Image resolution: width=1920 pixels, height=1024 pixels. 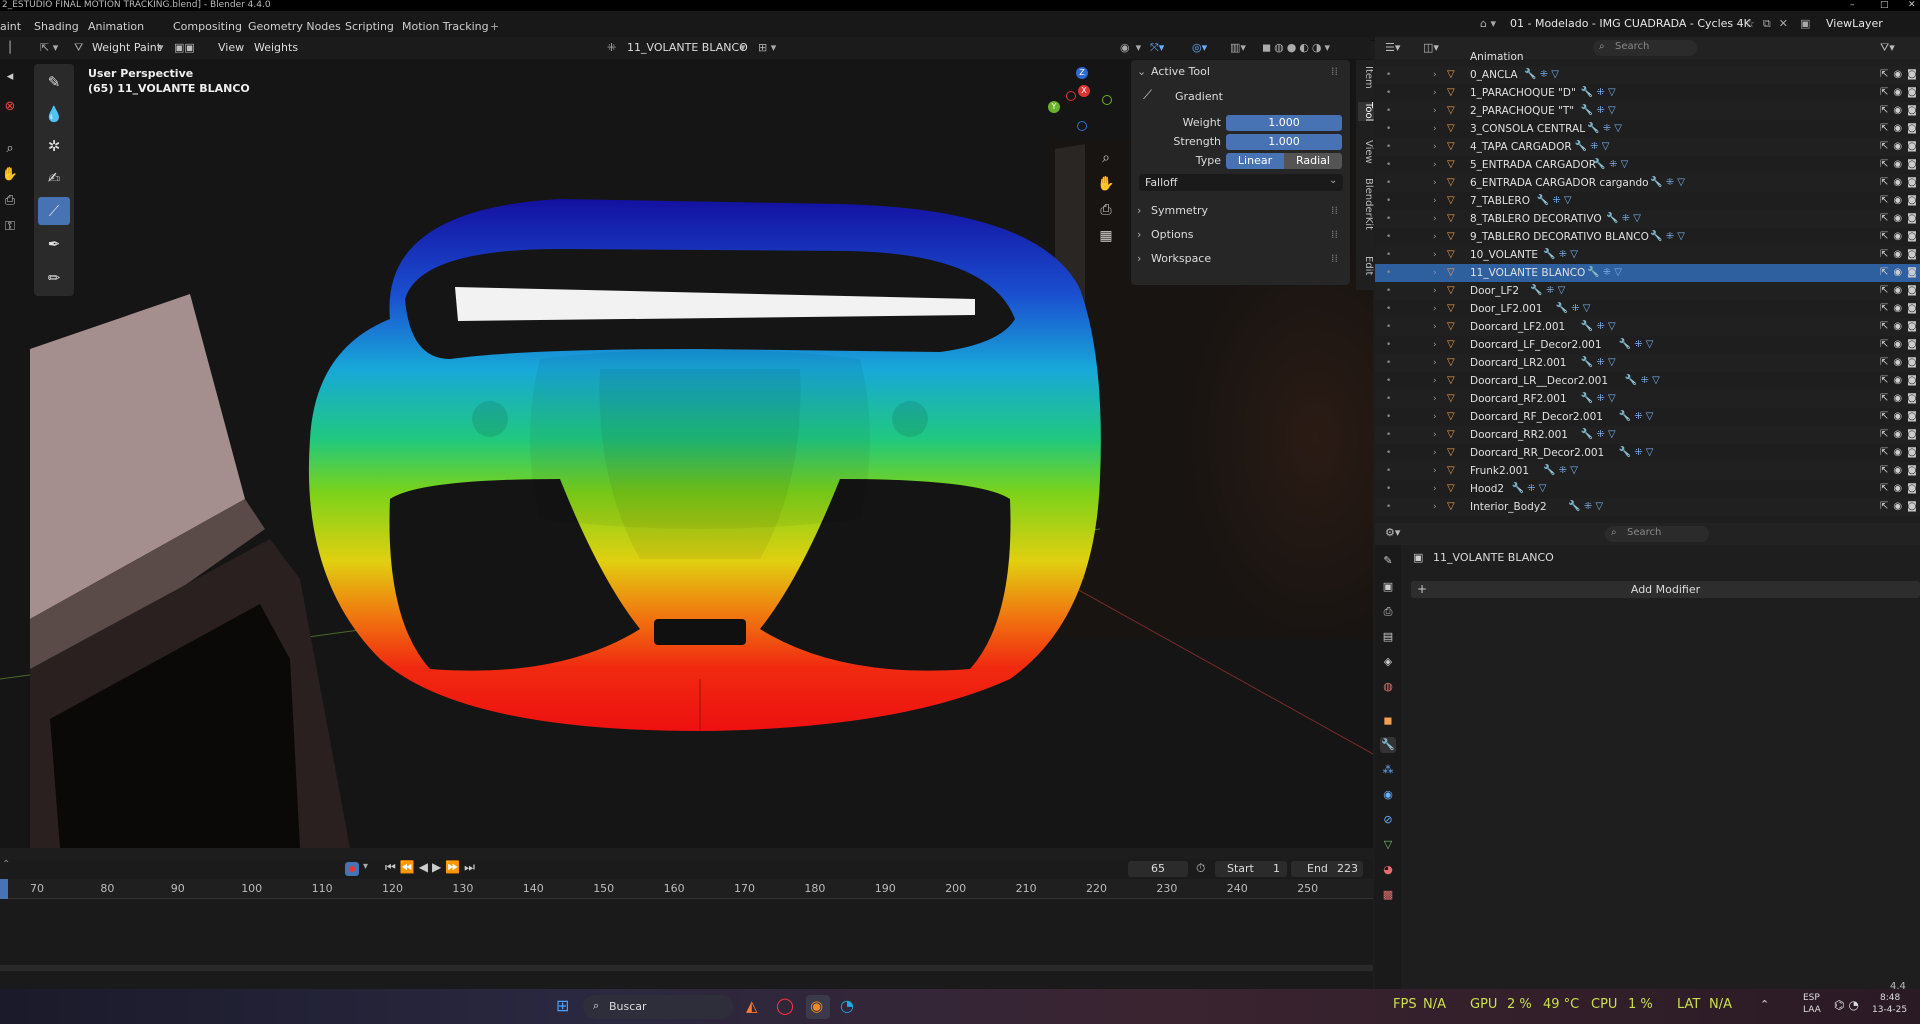 What do you see at coordinates (1106, 197) in the screenshot?
I see `viewport-nav-buttons: ⌕ ✋ ⎙ ▦` at bounding box center [1106, 197].